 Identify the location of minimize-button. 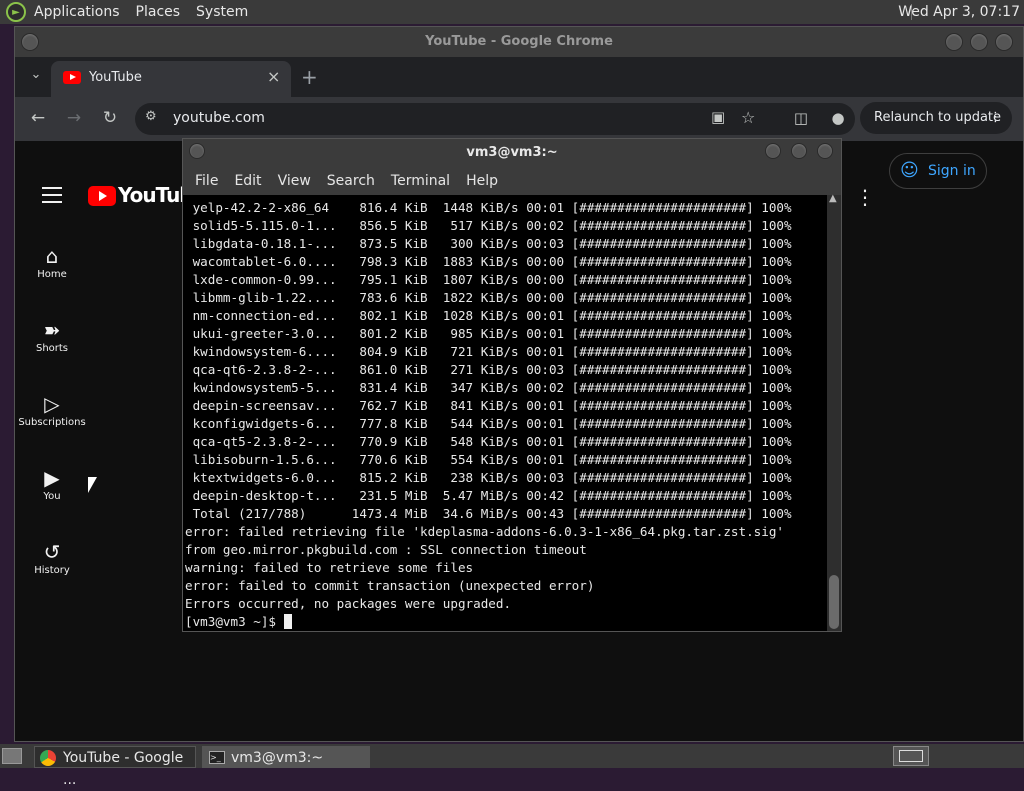
(954, 42).